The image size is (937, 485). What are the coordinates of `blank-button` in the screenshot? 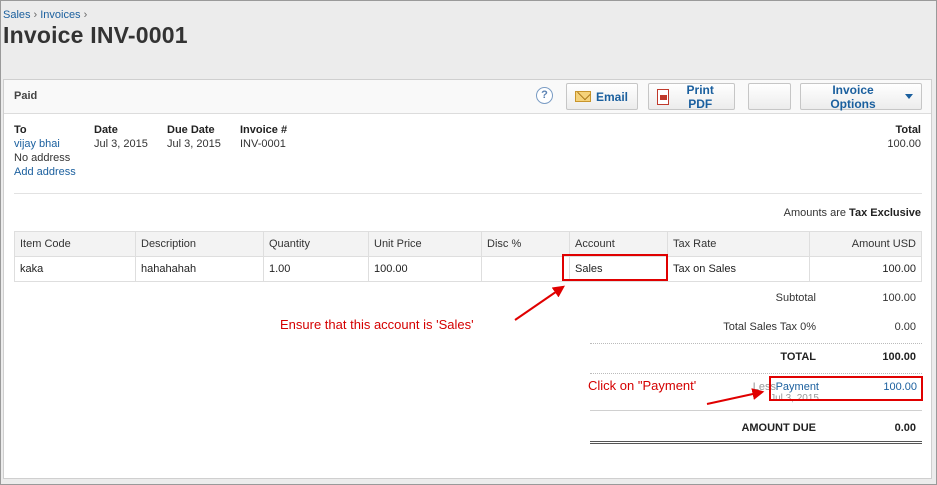 It's located at (769, 96).